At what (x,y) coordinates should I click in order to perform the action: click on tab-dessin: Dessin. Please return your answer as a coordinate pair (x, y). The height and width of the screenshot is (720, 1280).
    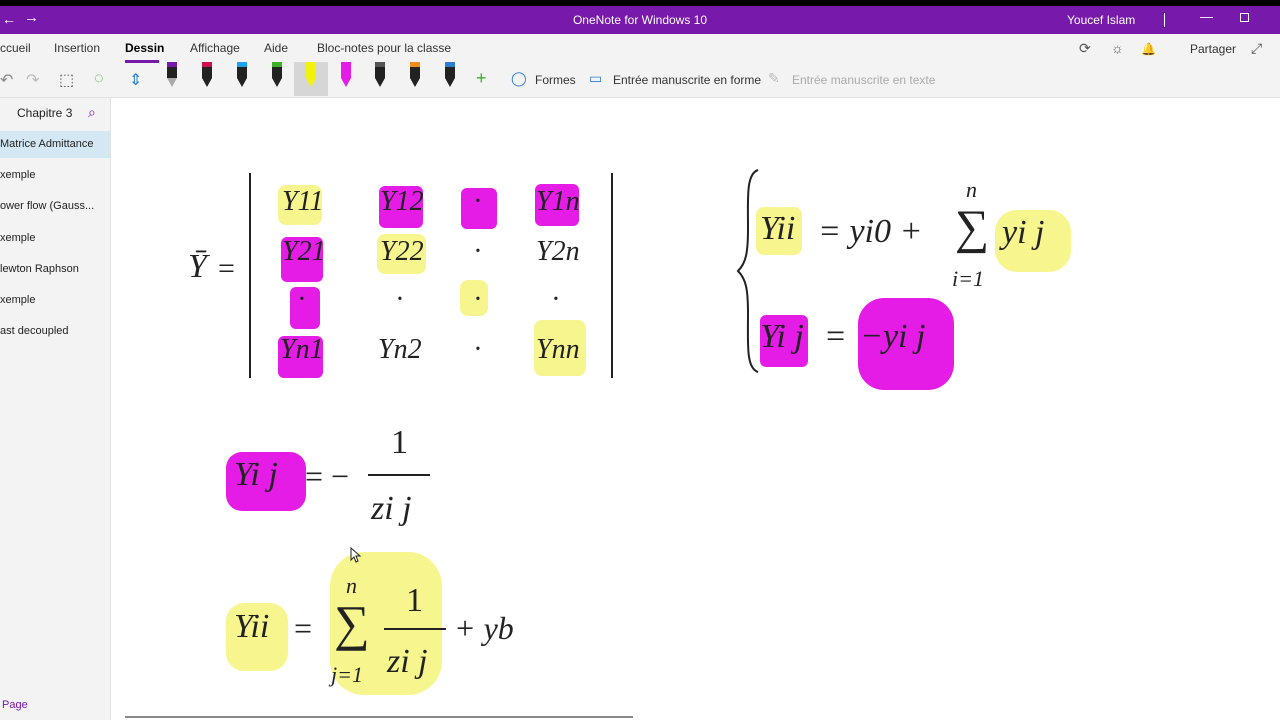
    Looking at the image, I should click on (144, 48).